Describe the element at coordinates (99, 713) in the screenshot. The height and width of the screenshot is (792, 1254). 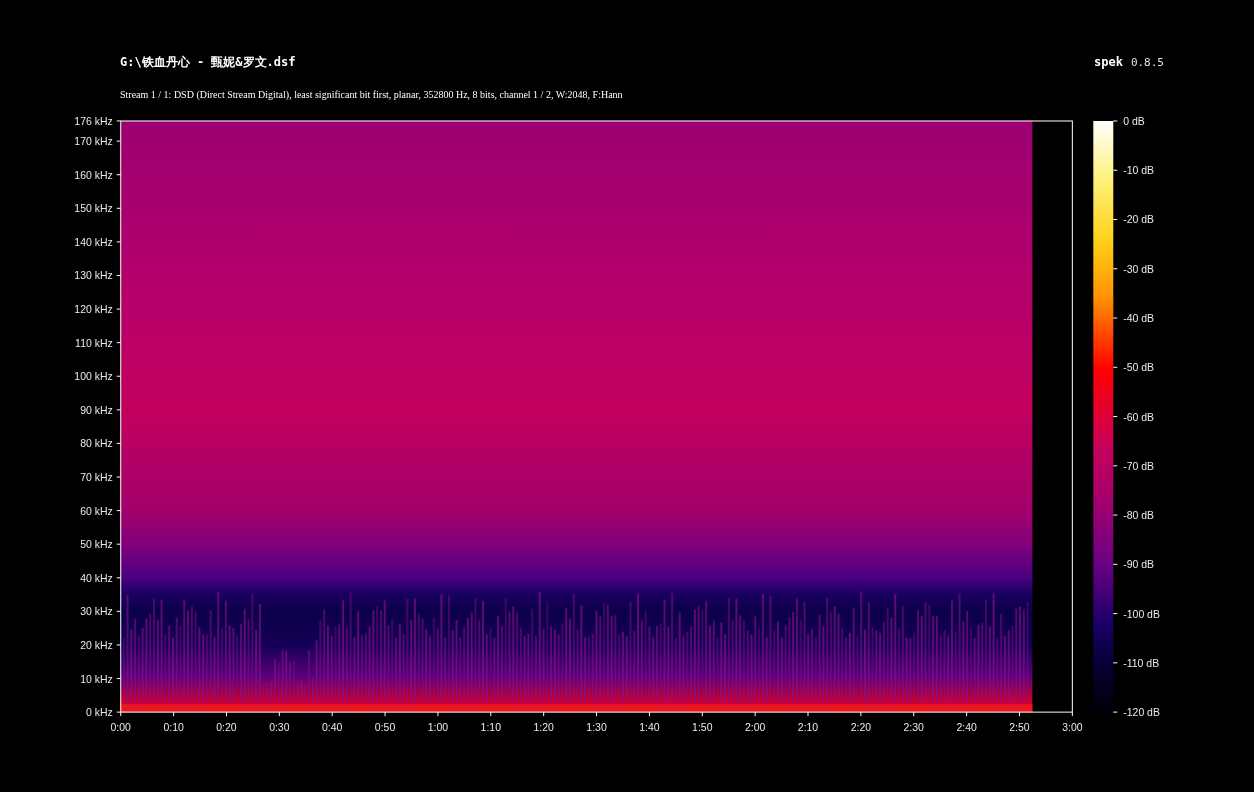
I see `frequency-label: 0 kHz` at that location.